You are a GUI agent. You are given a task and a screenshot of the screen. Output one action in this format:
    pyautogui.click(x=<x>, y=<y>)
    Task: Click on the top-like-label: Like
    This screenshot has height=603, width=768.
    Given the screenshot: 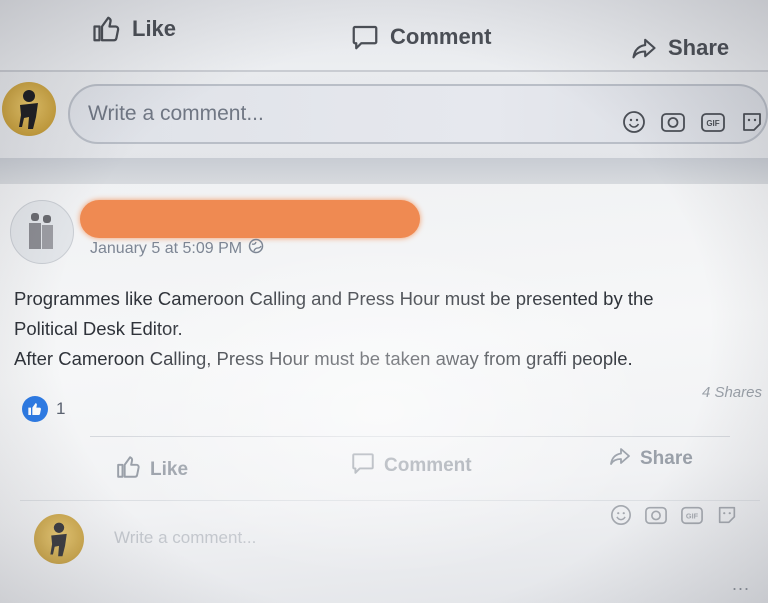 What is the action you would take?
    pyautogui.click(x=154, y=28)
    